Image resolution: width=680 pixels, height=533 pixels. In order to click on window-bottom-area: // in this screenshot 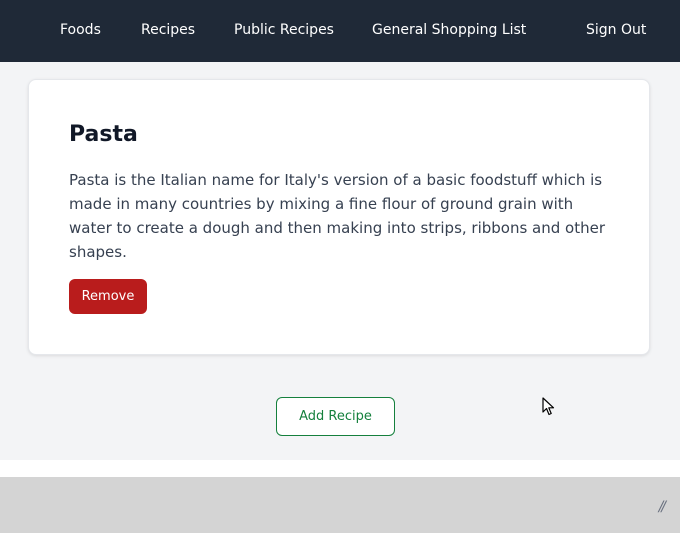, I will do `click(340, 505)`.